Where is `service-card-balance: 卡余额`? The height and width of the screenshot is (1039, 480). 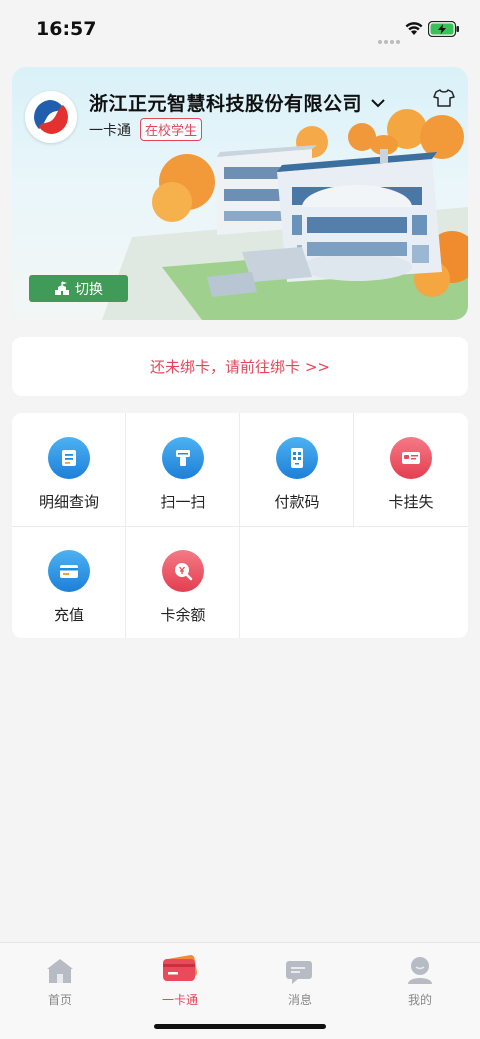
service-card-balance: 卡余额 is located at coordinates (183, 582).